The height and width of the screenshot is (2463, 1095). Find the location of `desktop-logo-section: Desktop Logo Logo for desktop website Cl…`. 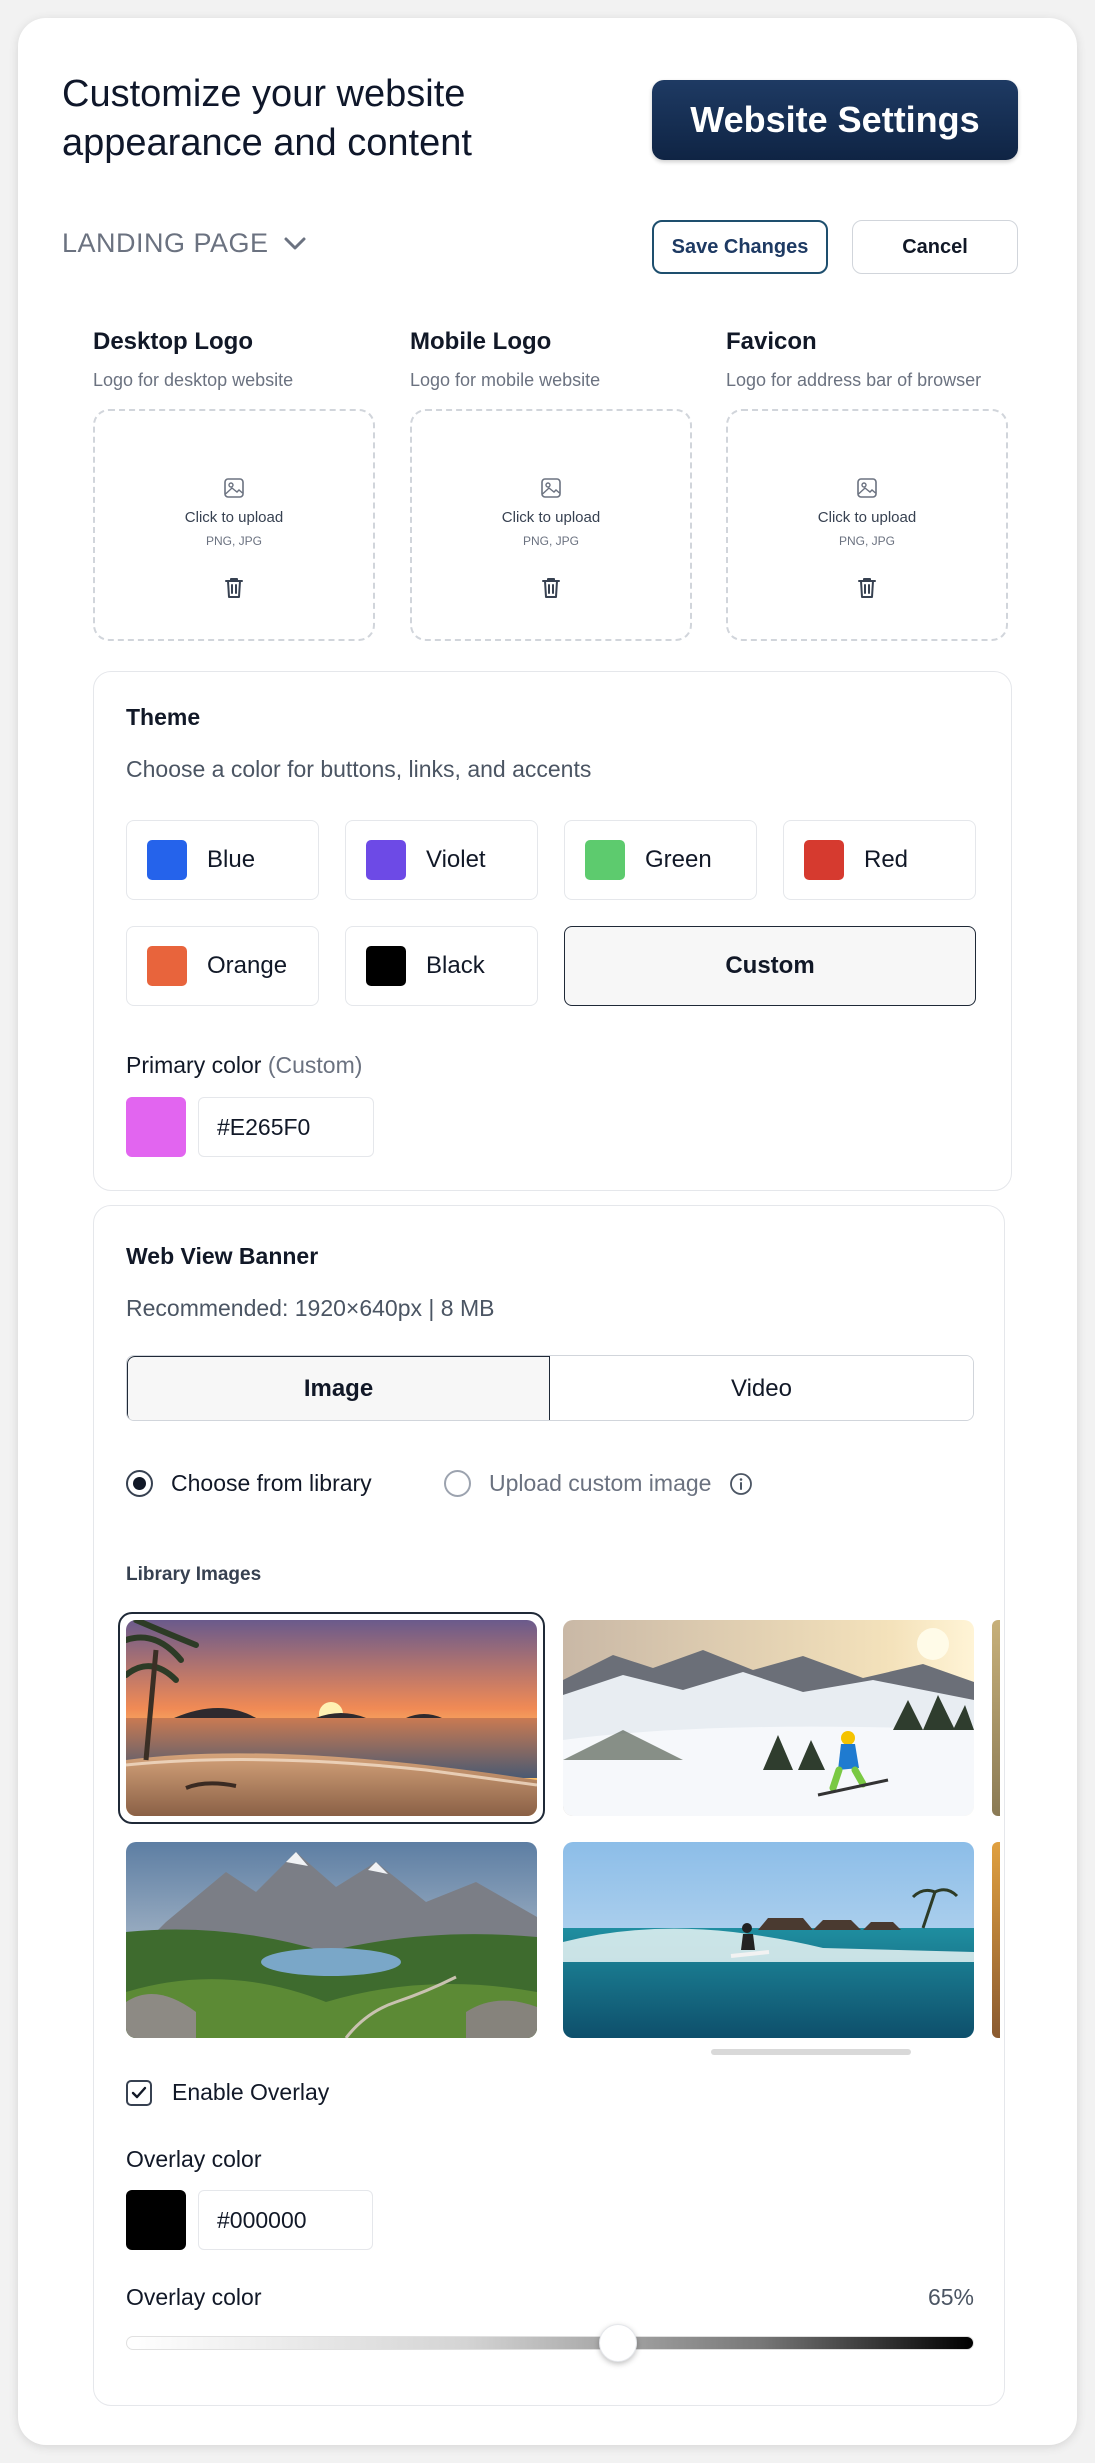

desktop-logo-section: Desktop Logo Logo for desktop website Cl… is located at coordinates (234, 484).